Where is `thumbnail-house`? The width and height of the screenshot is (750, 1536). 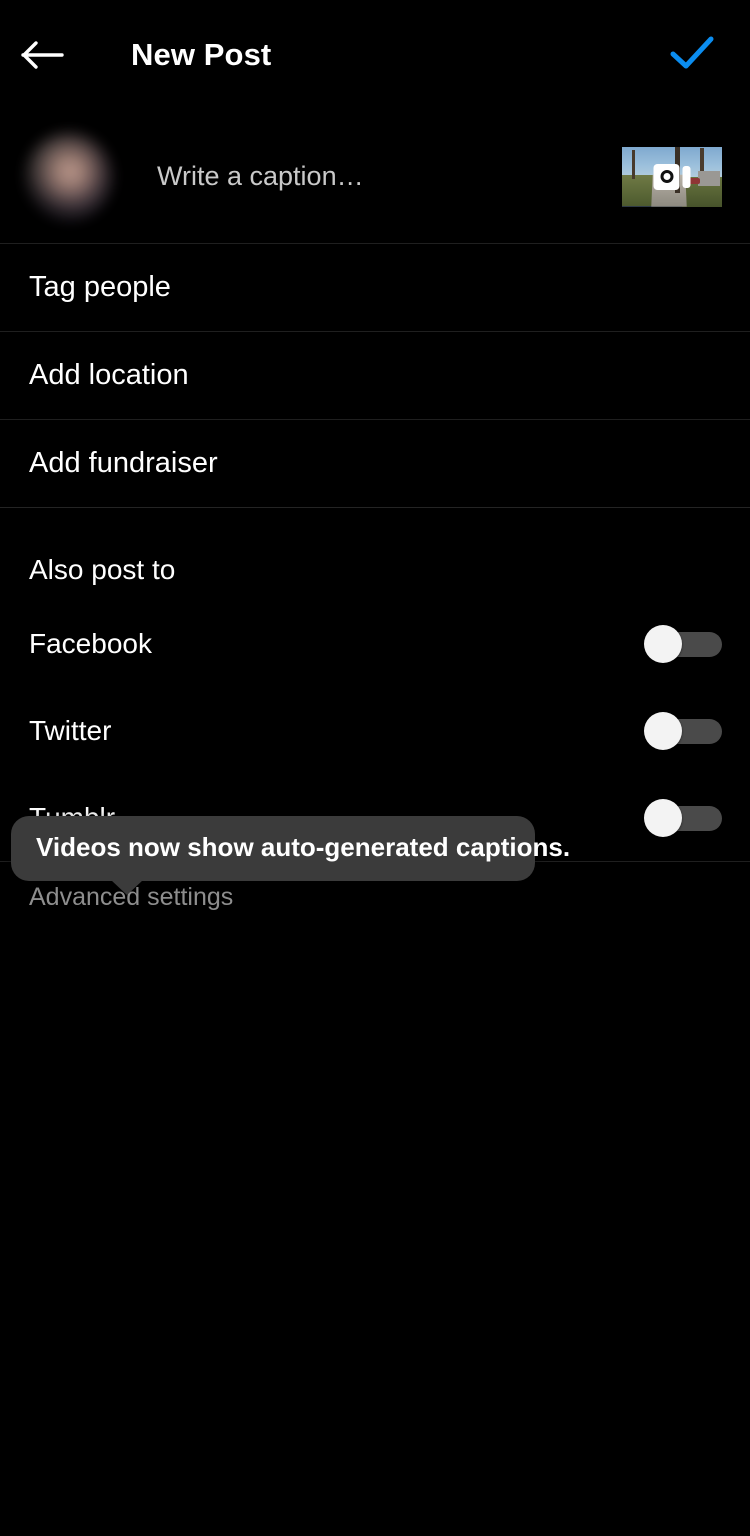 thumbnail-house is located at coordinates (709, 178).